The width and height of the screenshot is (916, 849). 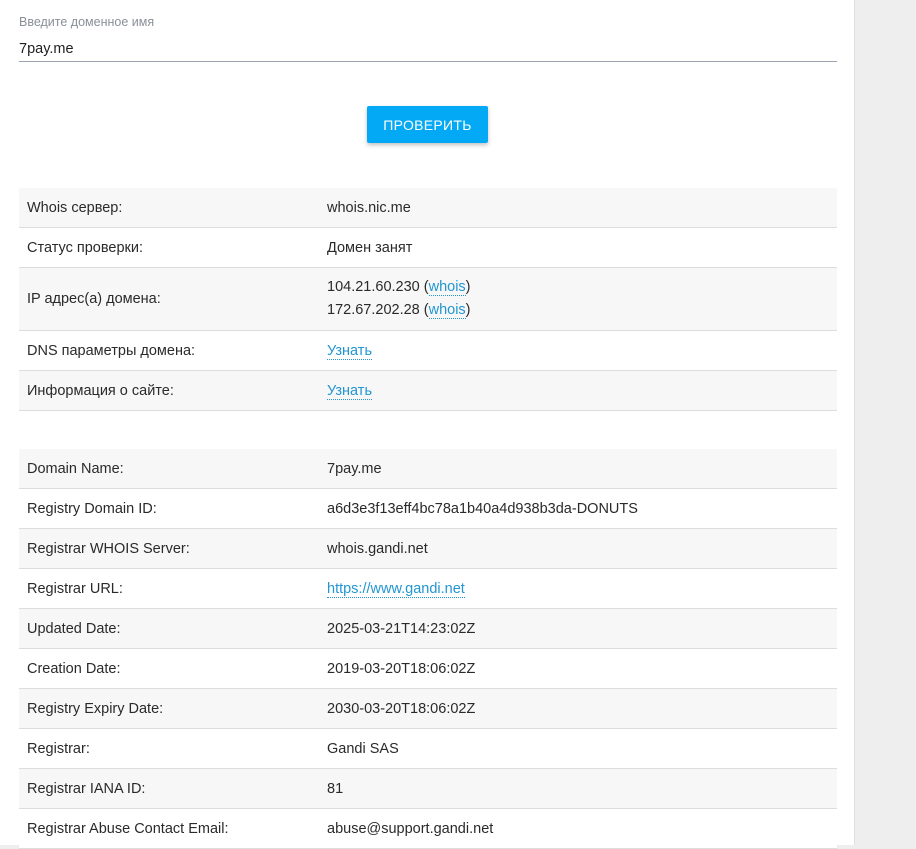 What do you see at coordinates (578, 287) in the screenshot?
I see `ip-address-line: 104.21.60.230 (whois)` at bounding box center [578, 287].